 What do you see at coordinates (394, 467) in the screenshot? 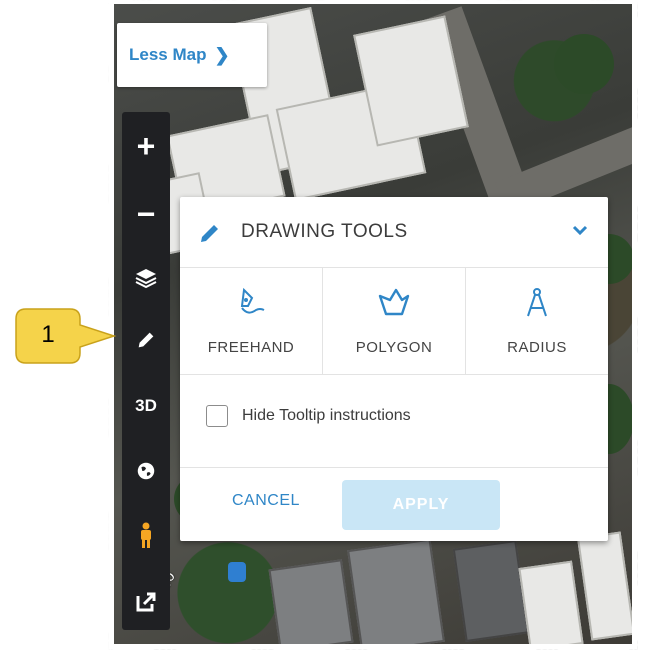
I see `panel-divider` at bounding box center [394, 467].